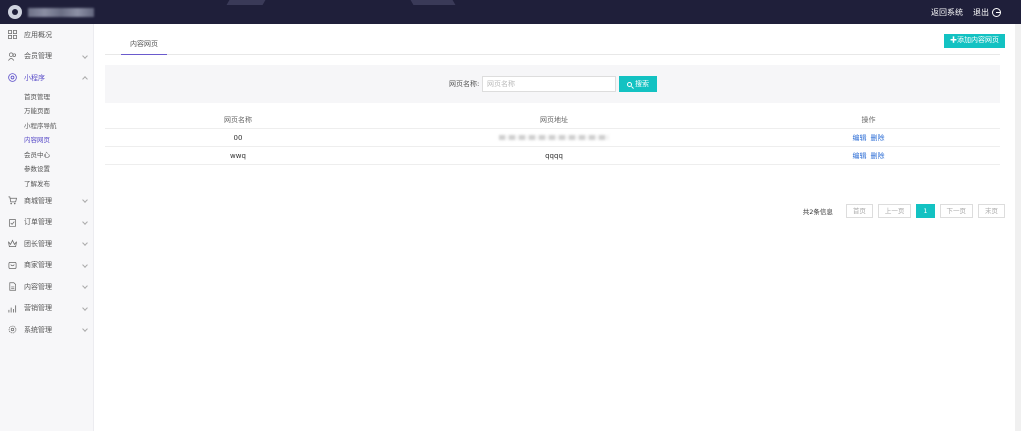  I want to click on content-pages-table: 网页名称 网页地址 操作 00 编辑 删除 wwq qqqq 编辑 删除, so click(552, 138).